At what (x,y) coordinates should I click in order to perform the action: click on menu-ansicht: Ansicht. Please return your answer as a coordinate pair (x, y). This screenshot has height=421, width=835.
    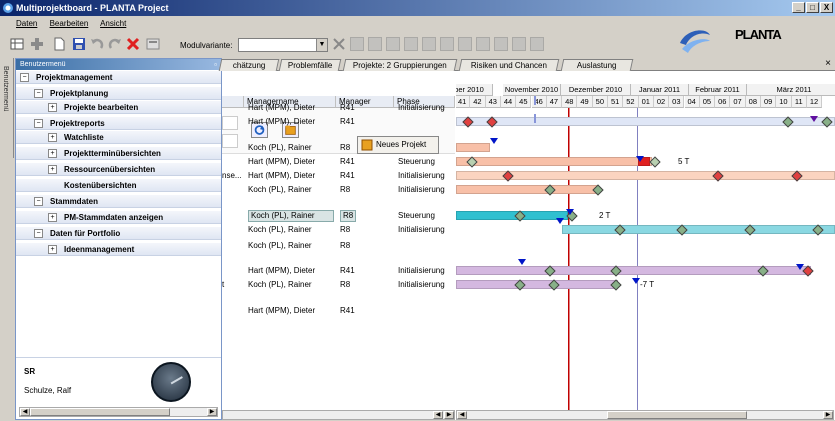
    Looking at the image, I should click on (113, 23).